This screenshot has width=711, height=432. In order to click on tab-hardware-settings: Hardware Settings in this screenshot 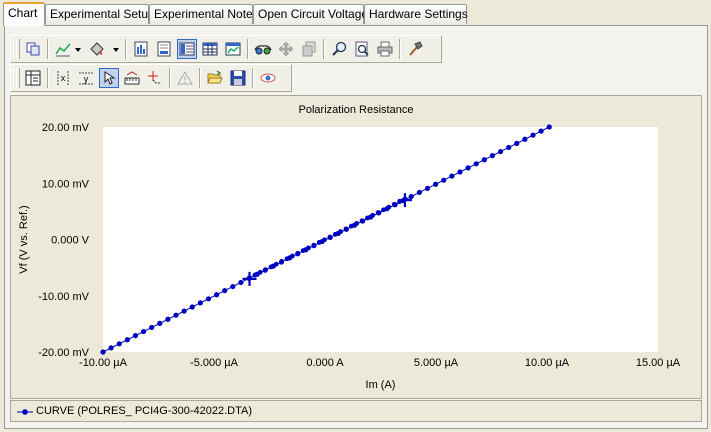, I will do `click(416, 14)`.